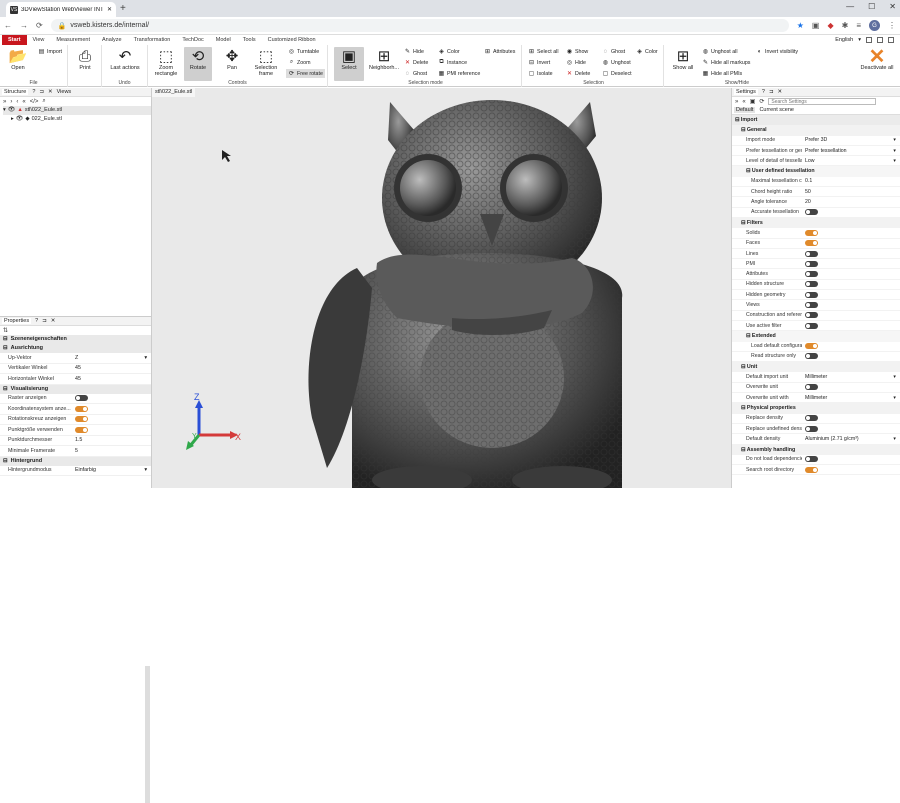 Image resolution: width=900 pixels, height=803 pixels. What do you see at coordinates (874, 25) in the screenshot?
I see `avatar: G` at bounding box center [874, 25].